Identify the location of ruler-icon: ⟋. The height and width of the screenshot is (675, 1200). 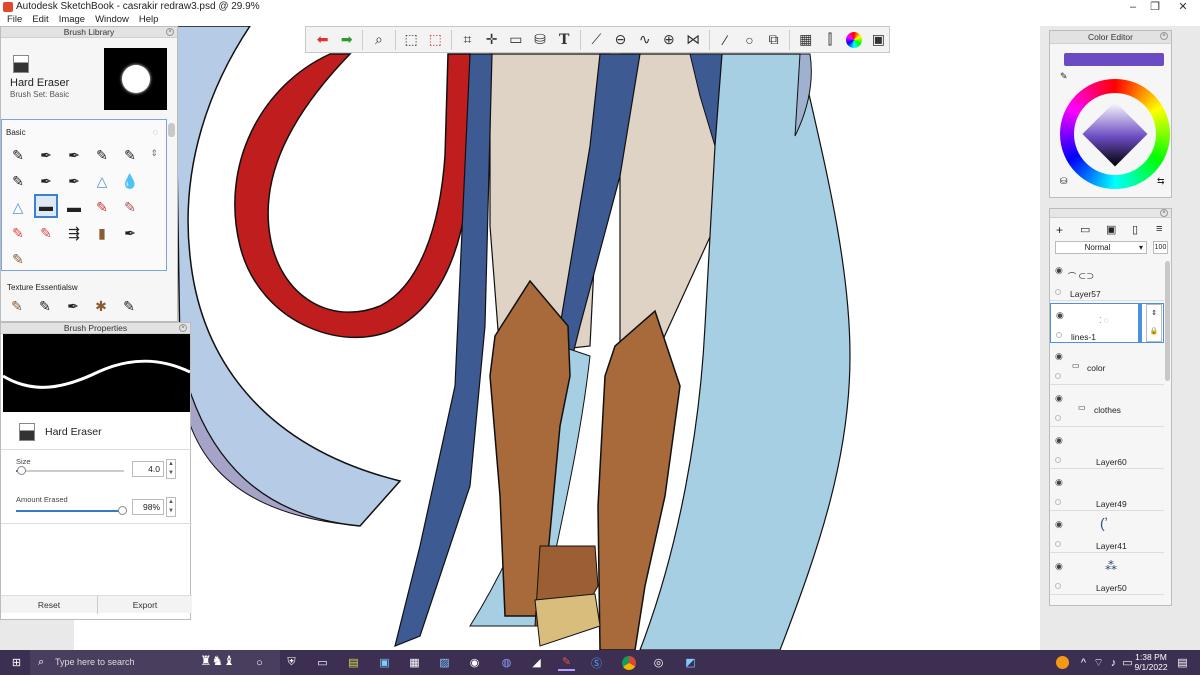
(596, 40).